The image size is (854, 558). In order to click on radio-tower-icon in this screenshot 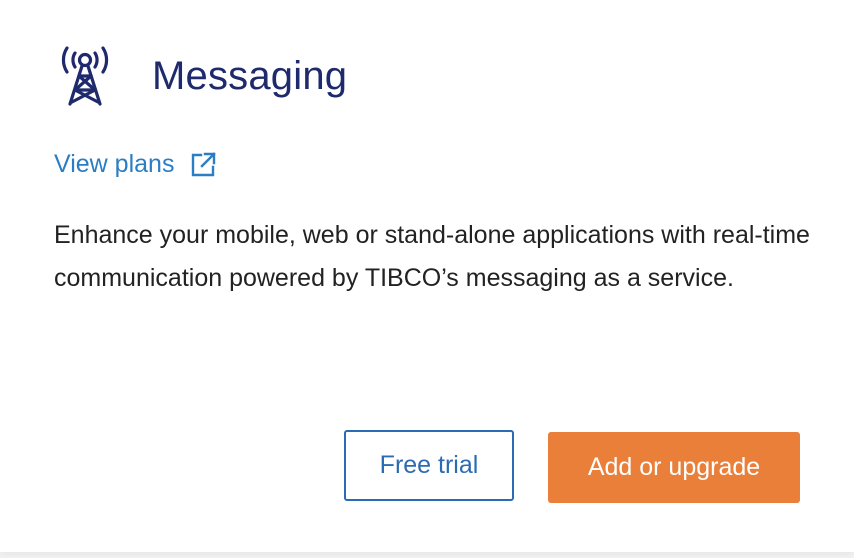, I will do `click(85, 76)`.